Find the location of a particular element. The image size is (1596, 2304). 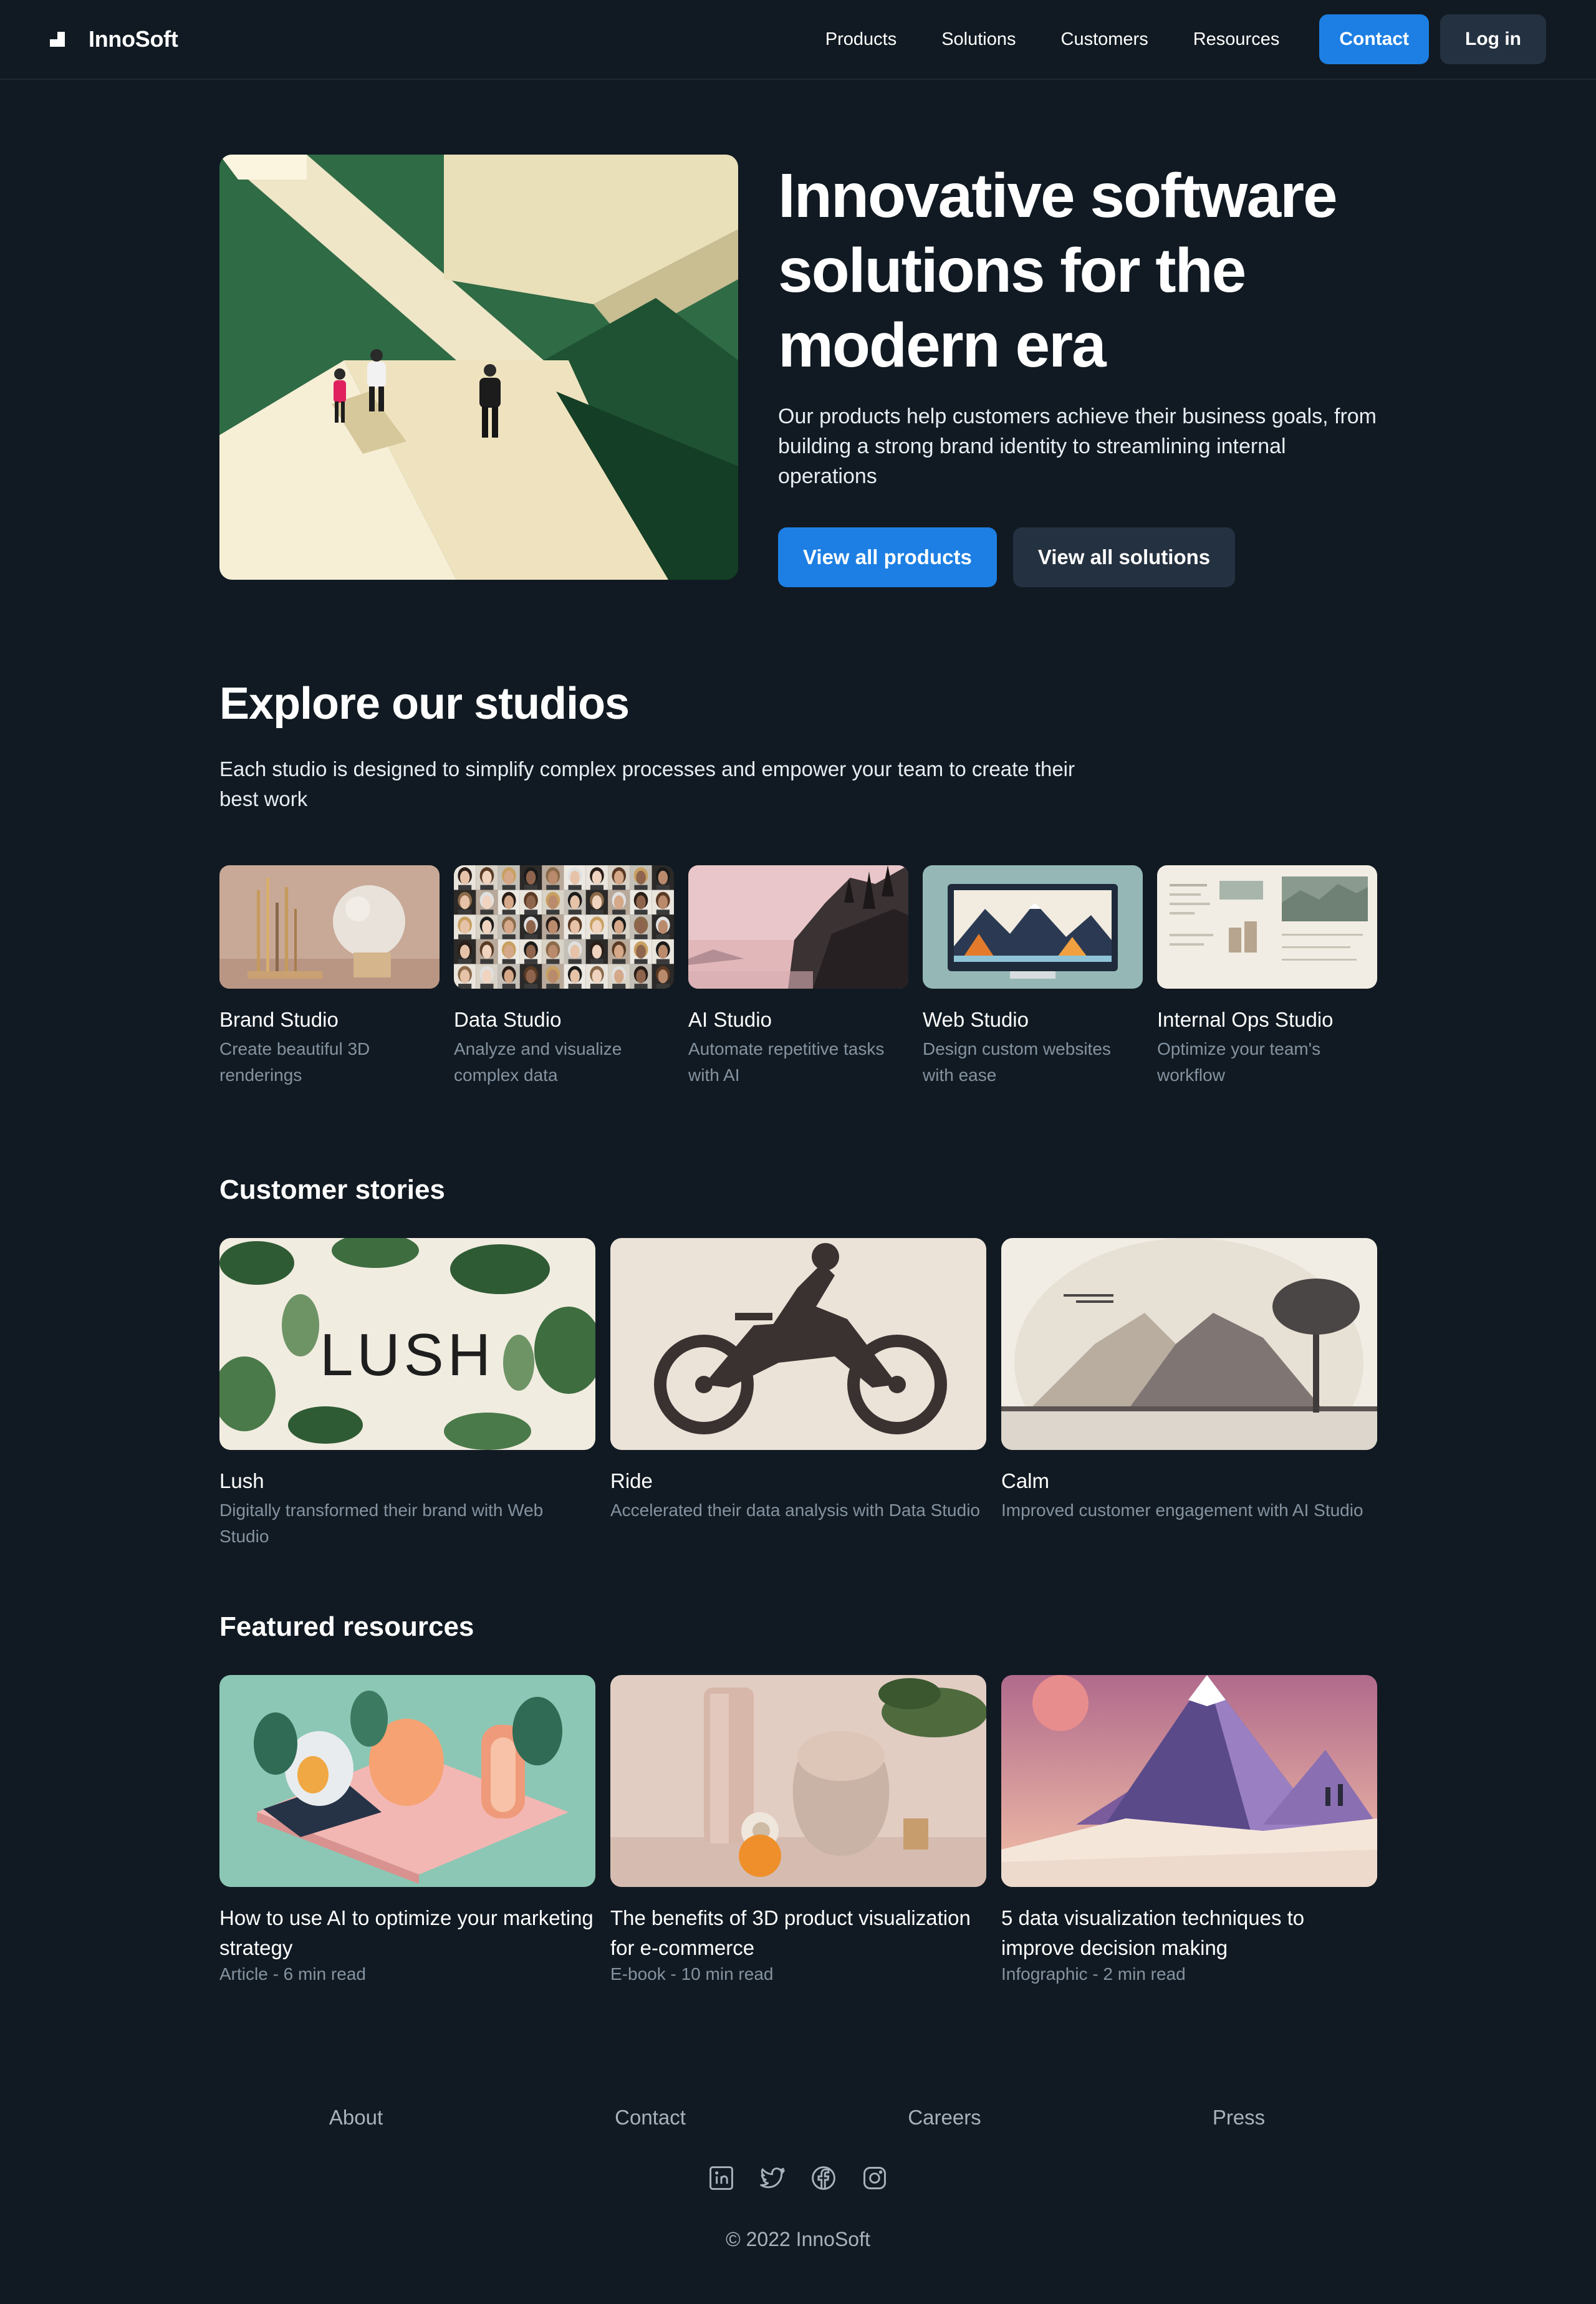

hero-image is located at coordinates (478, 367).